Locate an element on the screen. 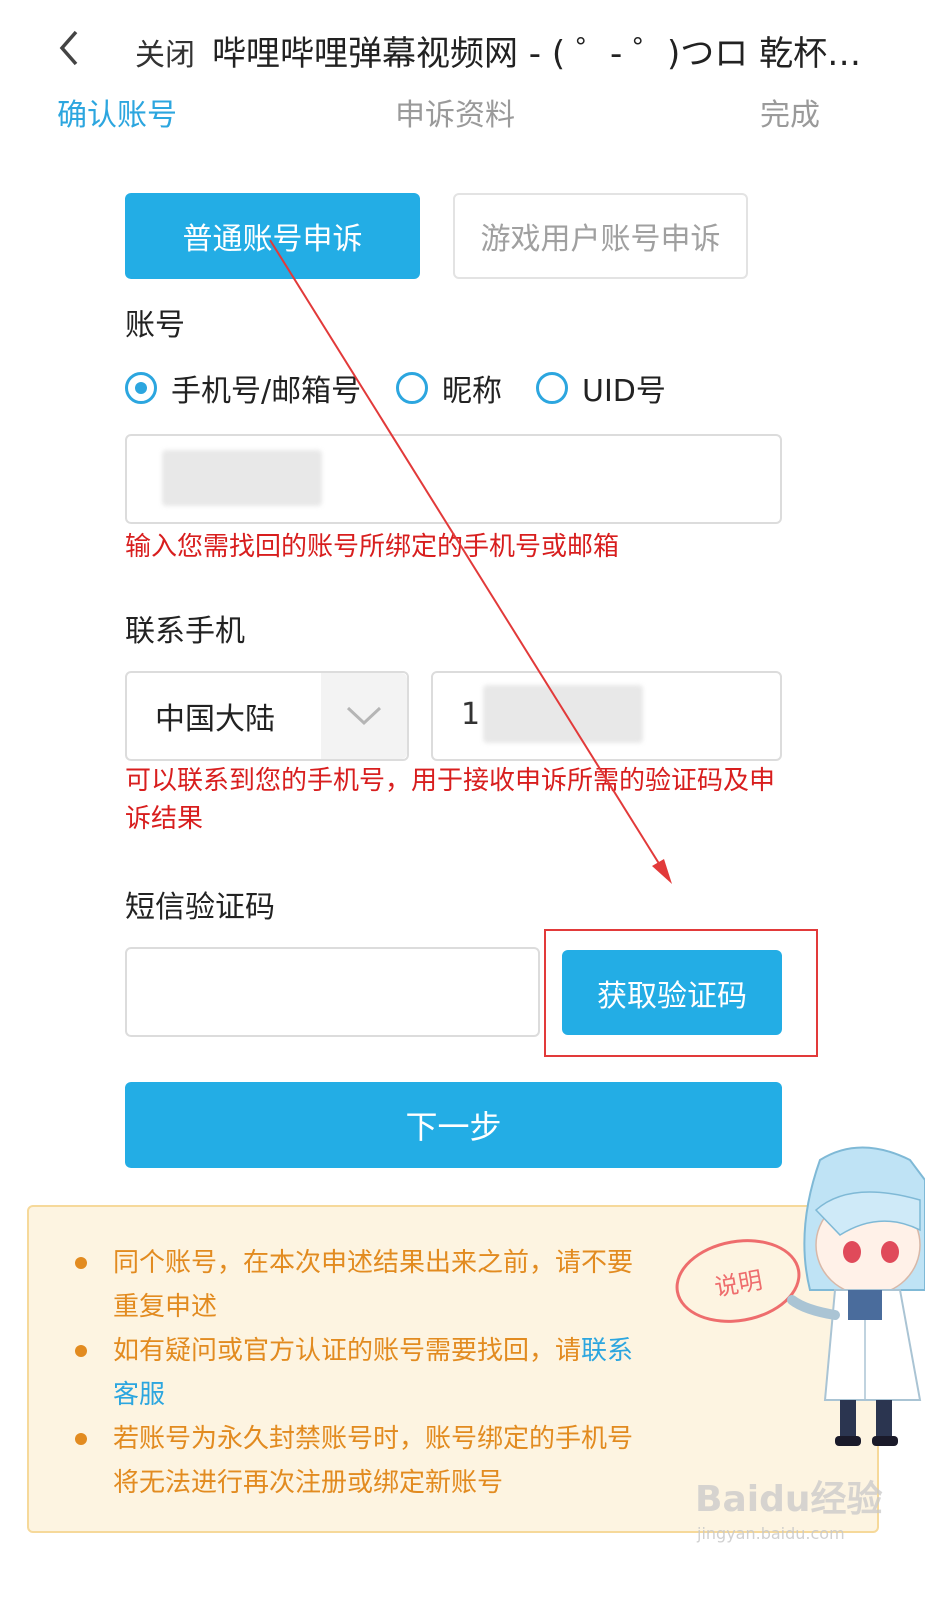 This screenshot has width=925, height=1600. baidu-jingyan-watermark-url: jingyan.baidu.com is located at coordinates (771, 1533).